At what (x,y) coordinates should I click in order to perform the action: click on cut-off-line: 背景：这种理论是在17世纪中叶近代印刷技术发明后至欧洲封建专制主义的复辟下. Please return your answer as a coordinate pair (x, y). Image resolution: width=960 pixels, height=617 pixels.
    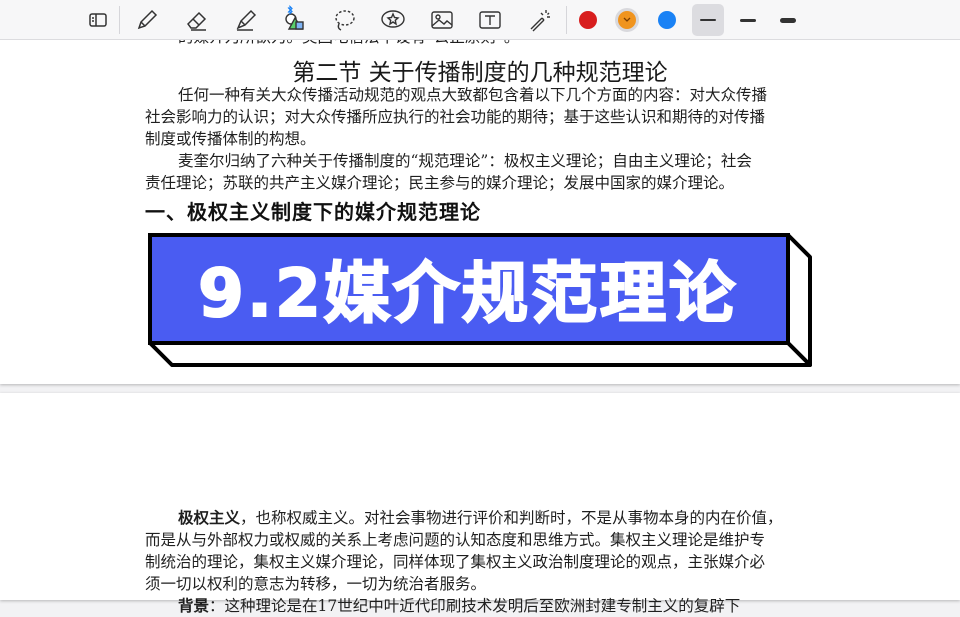
    Looking at the image, I should click on (459, 606).